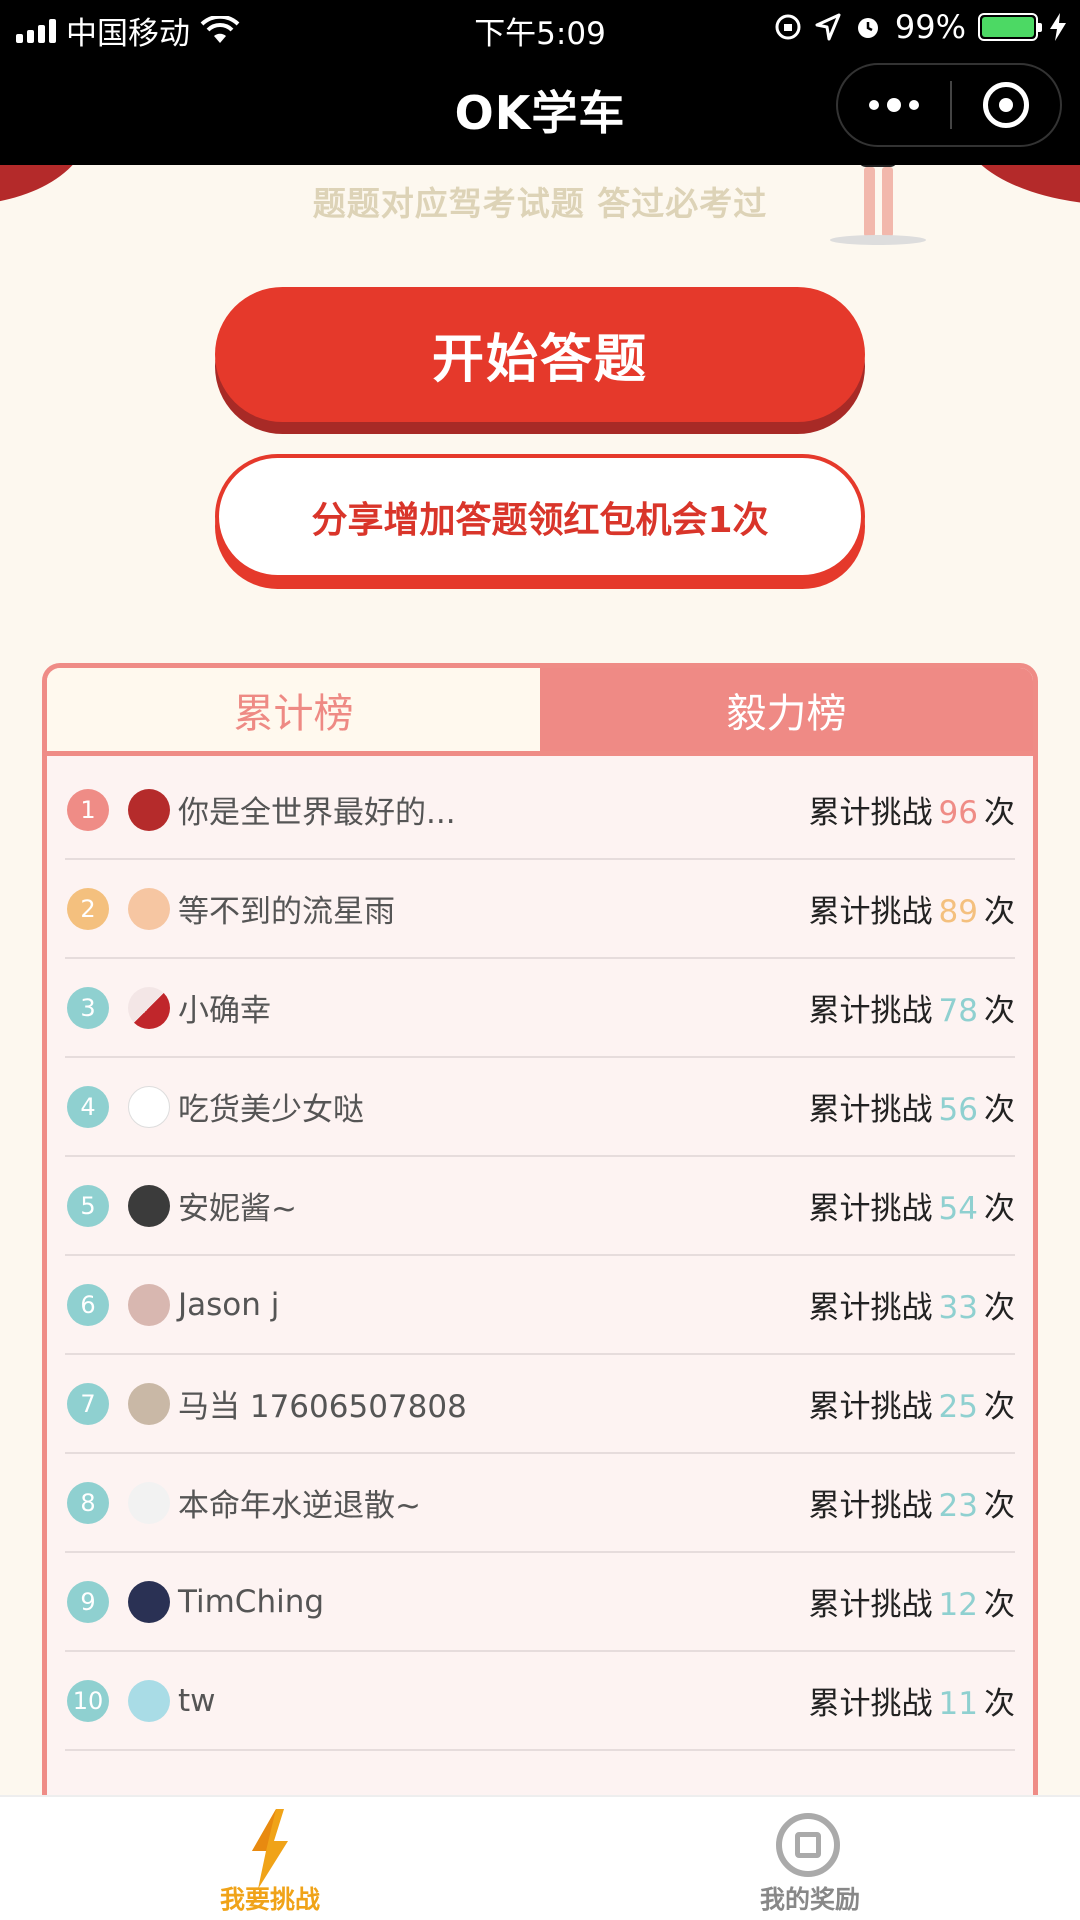 This screenshot has width=1080, height=1920. What do you see at coordinates (786, 709) in the screenshot?
I see `tab-perseverance: 毅力榜` at bounding box center [786, 709].